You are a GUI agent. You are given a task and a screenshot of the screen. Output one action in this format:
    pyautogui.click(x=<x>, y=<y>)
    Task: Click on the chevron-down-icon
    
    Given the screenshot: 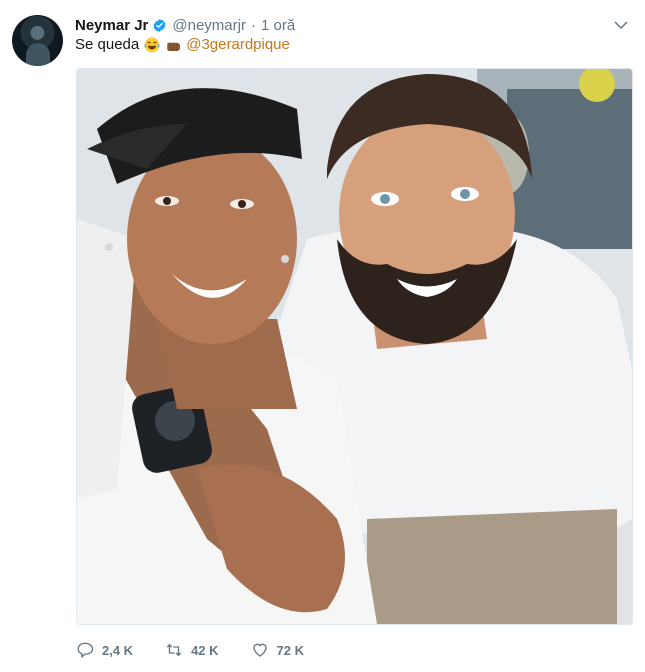 What is the action you would take?
    pyautogui.click(x=621, y=25)
    